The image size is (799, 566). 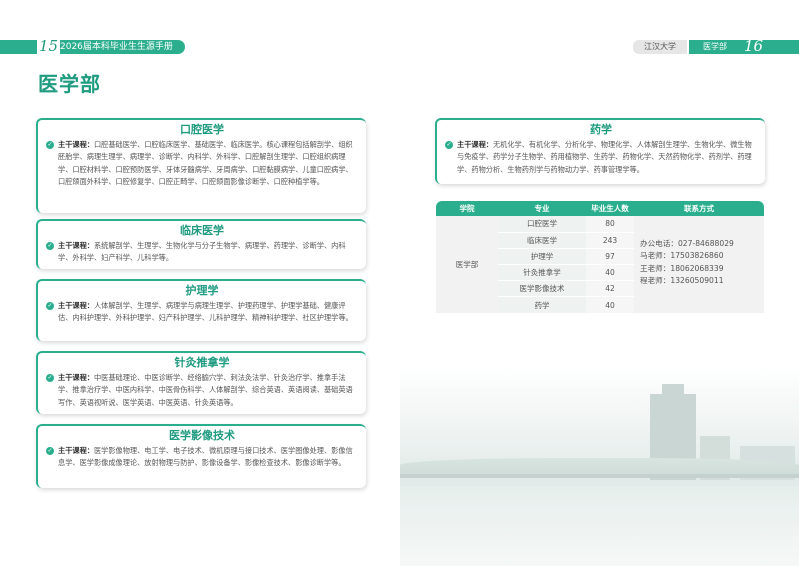 What do you see at coordinates (610, 208) in the screenshot?
I see `header-count: 毕业生人数` at bounding box center [610, 208].